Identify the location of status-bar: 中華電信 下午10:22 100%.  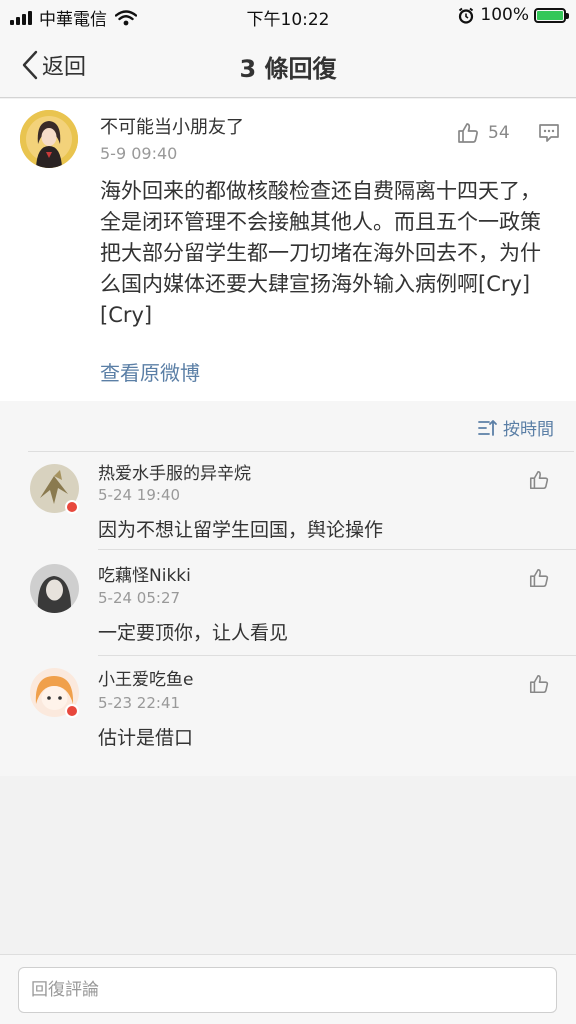
(288, 16).